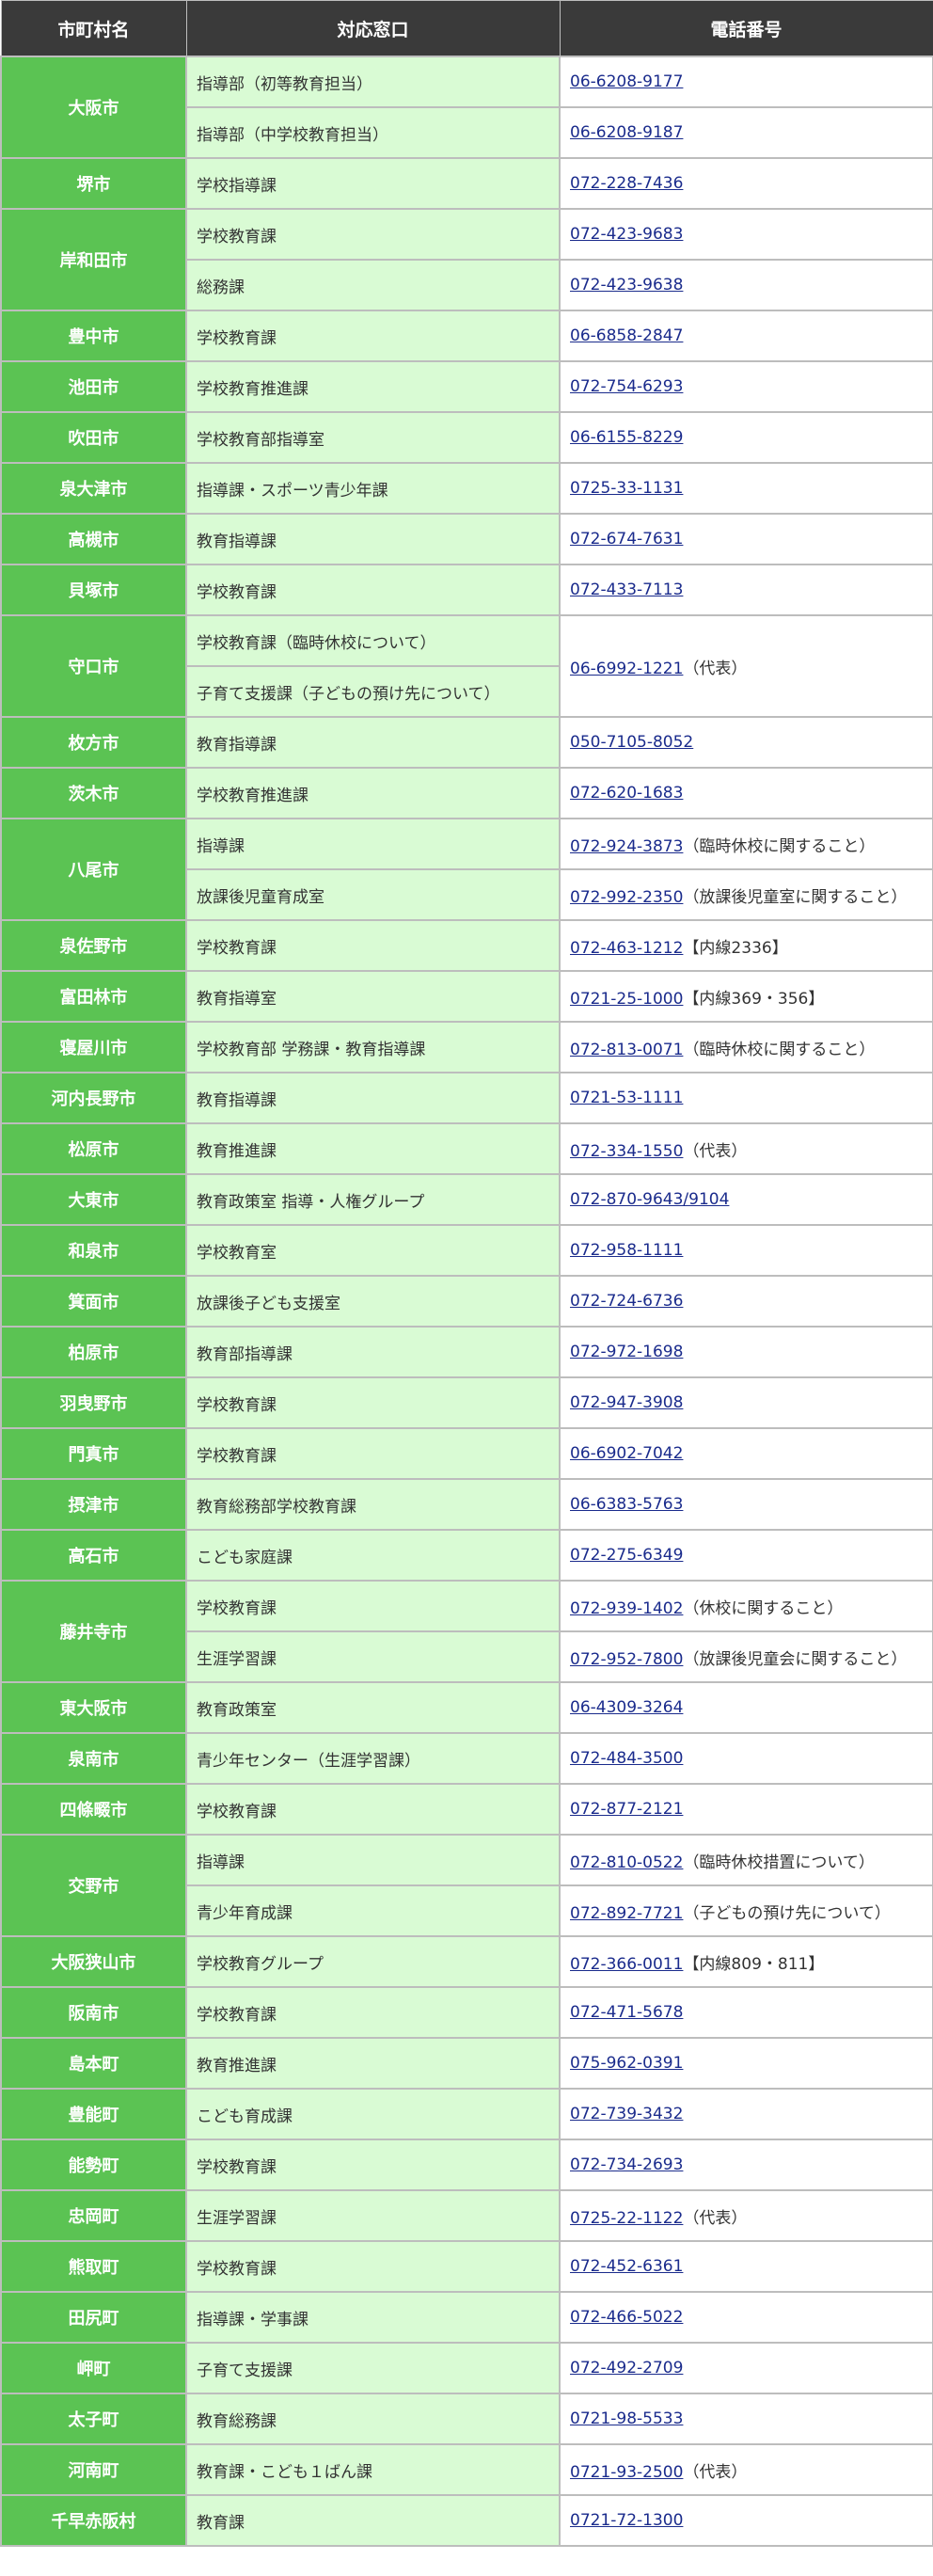 This screenshot has width=933, height=2576. Describe the element at coordinates (626, 1151) in the screenshot. I see `phone-link: 072-334-1550` at that location.